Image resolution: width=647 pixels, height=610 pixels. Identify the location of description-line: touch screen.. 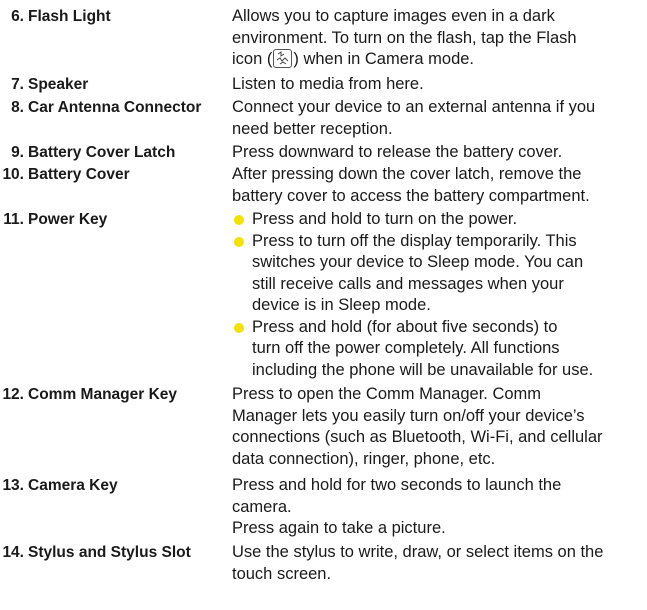
(282, 573).